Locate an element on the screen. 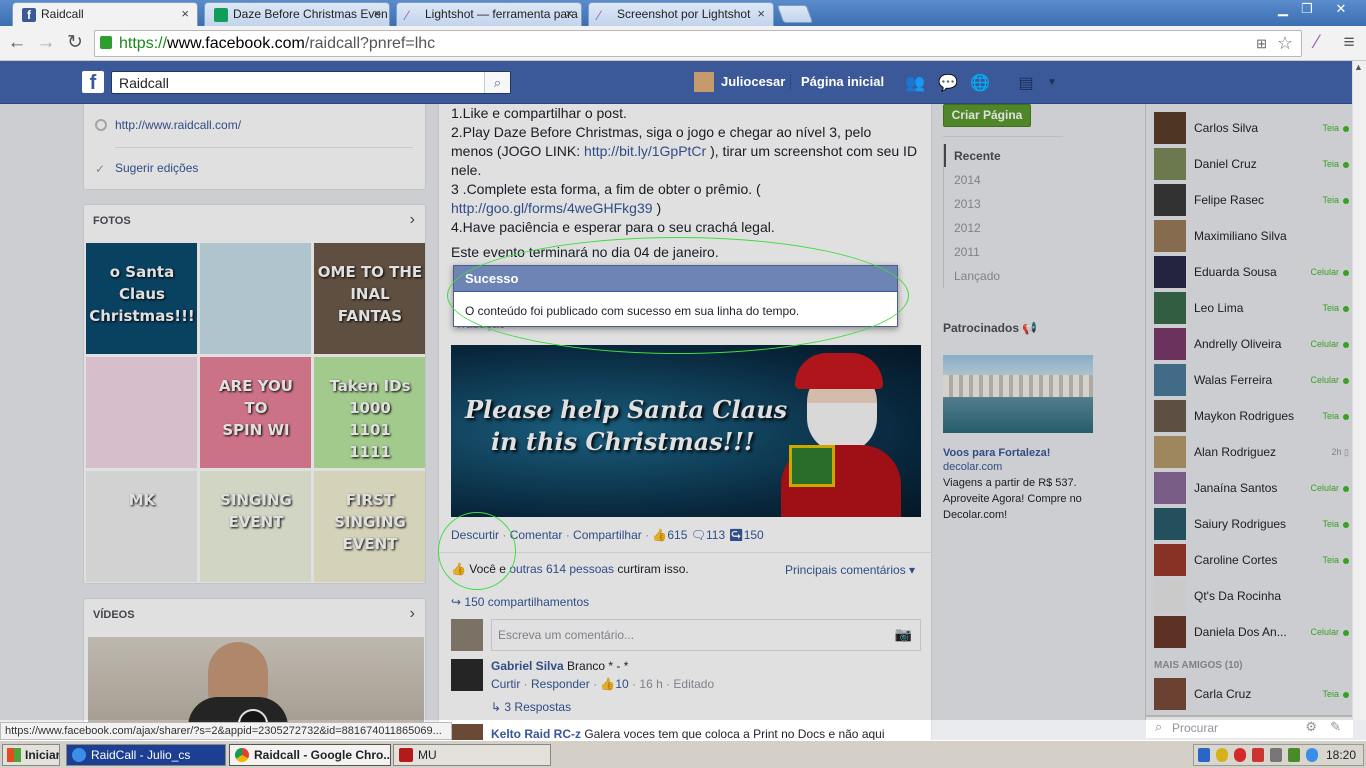 The height and width of the screenshot is (768, 1366). timeline-item: 2011 is located at coordinates (967, 252).